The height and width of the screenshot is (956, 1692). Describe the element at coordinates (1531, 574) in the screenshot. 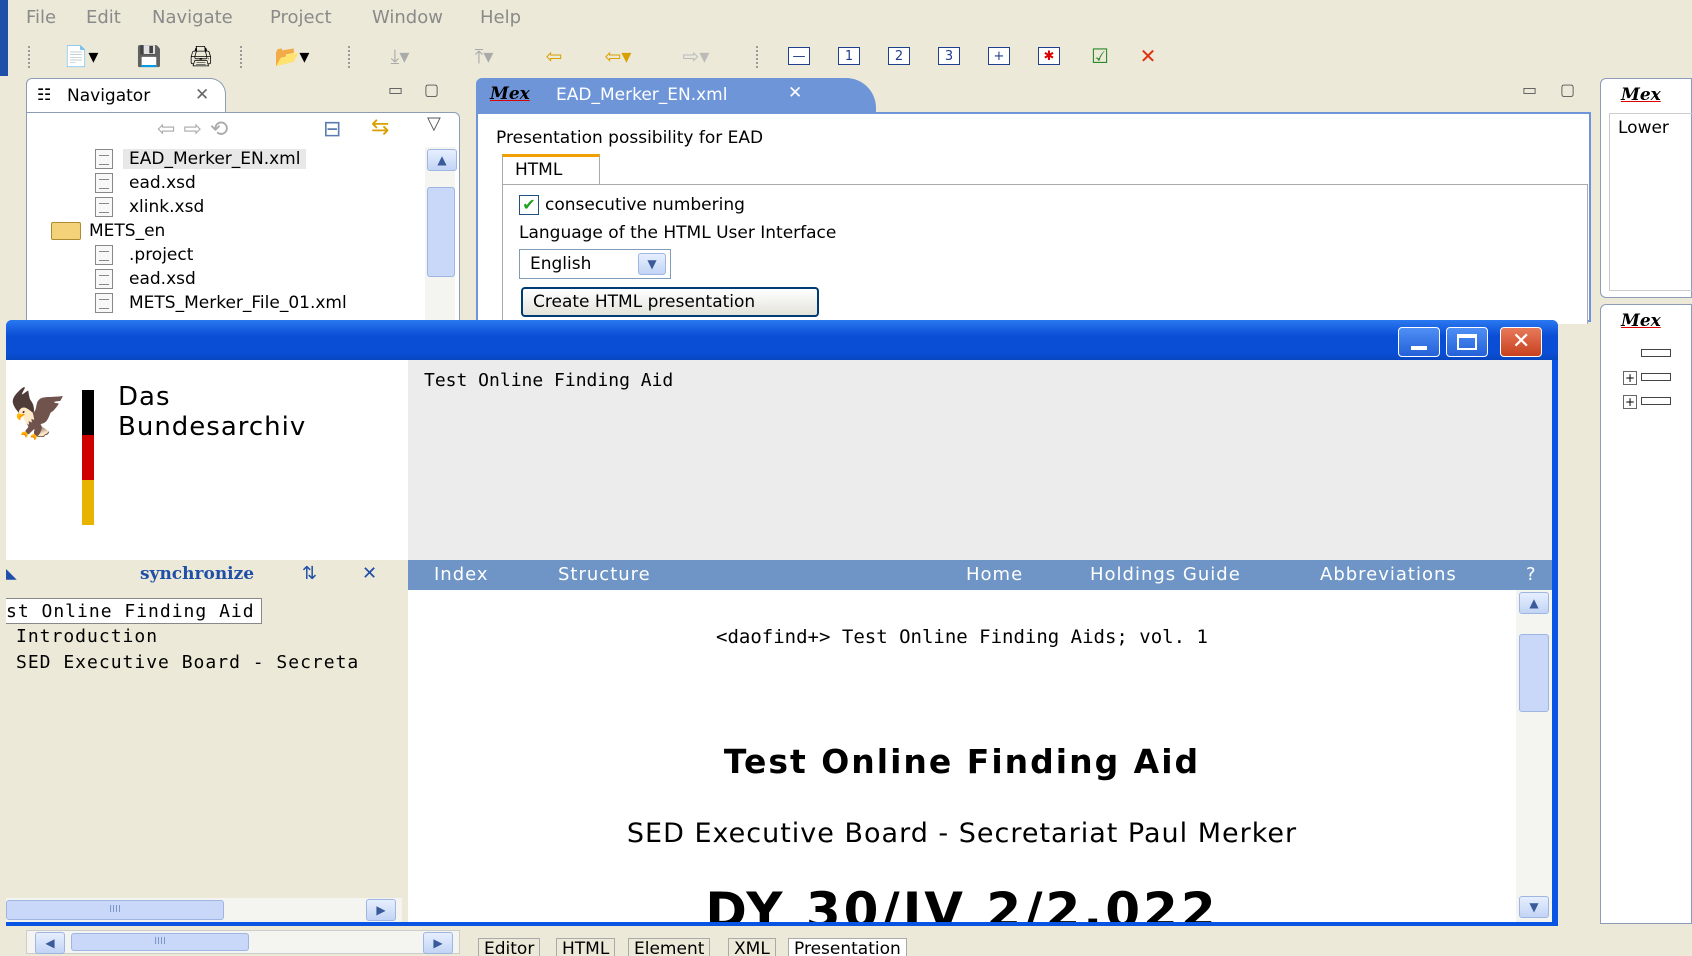

I see `nav-help: ?` at that location.